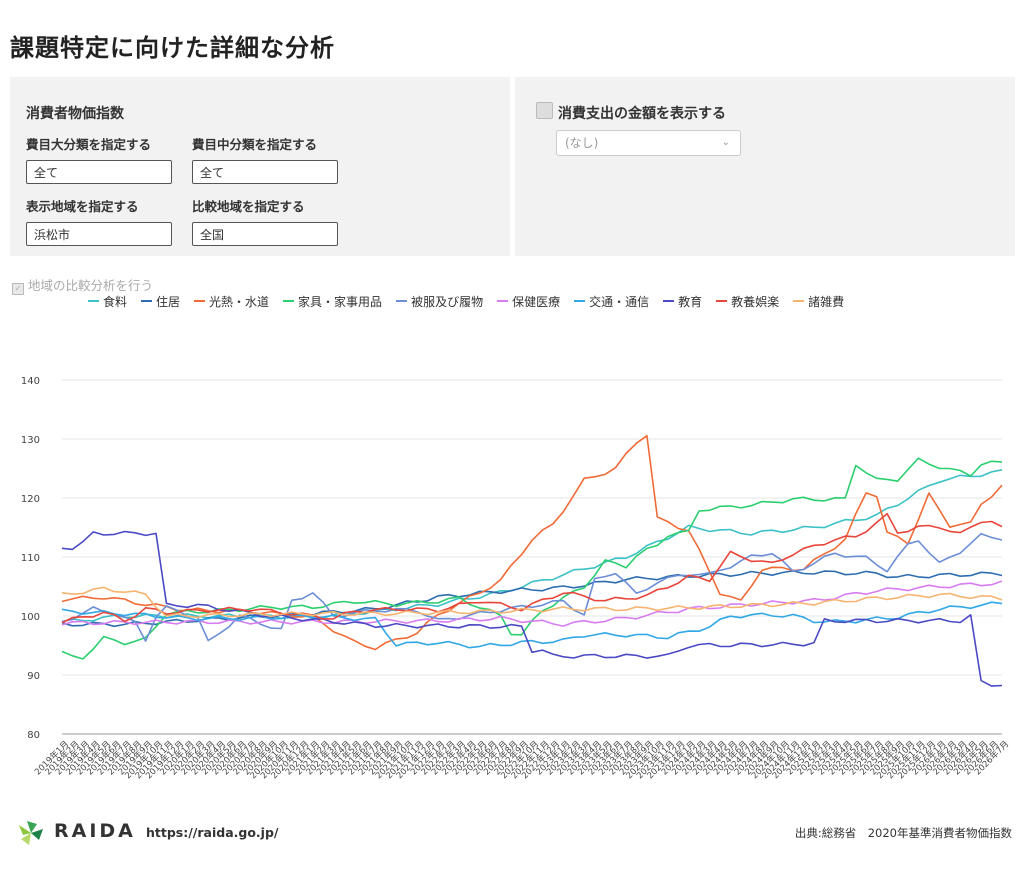 The image size is (1024, 878). What do you see at coordinates (265, 234) in the screenshot?
I see `compare-region-input: 全国` at bounding box center [265, 234].